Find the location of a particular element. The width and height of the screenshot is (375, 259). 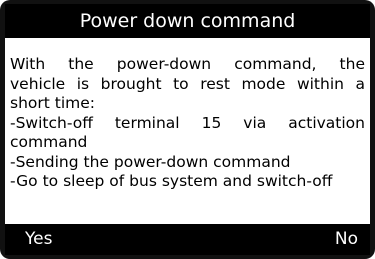

yes-button: Yes is located at coordinates (38, 239).